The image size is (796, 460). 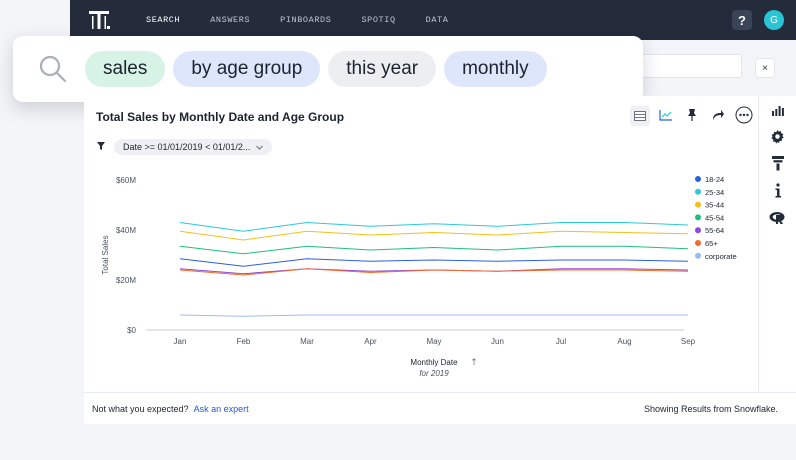 I want to click on nav-answers: ANSWERS, so click(x=230, y=20).